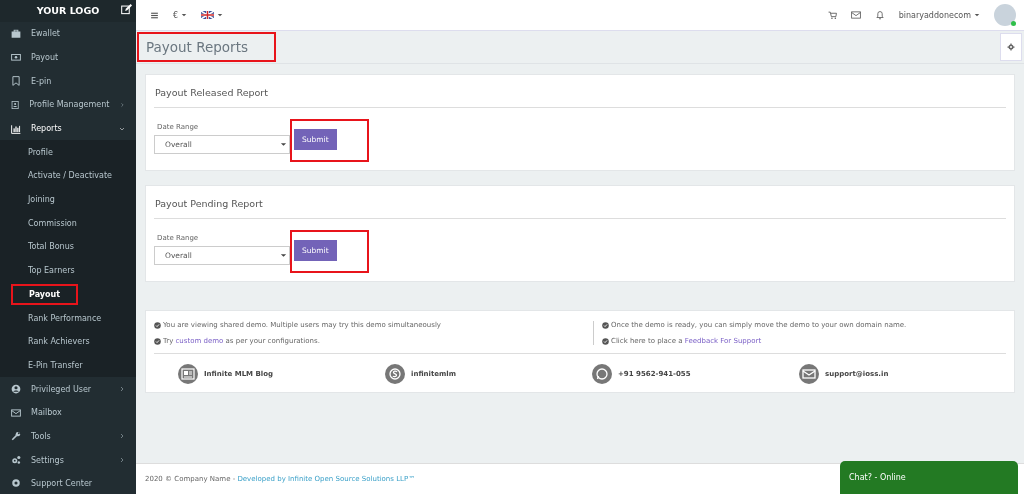  Describe the element at coordinates (68, 483) in the screenshot. I see `sidebar-item: Support Center` at that location.